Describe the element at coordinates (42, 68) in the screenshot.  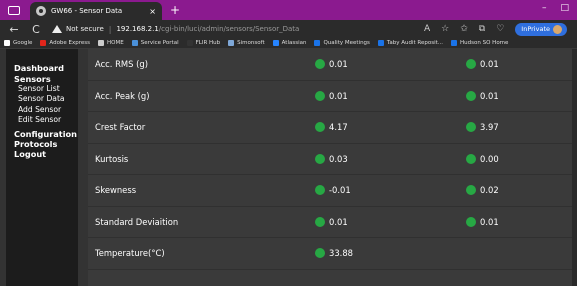
I see `nav-dashboard: Dashboard` at that location.